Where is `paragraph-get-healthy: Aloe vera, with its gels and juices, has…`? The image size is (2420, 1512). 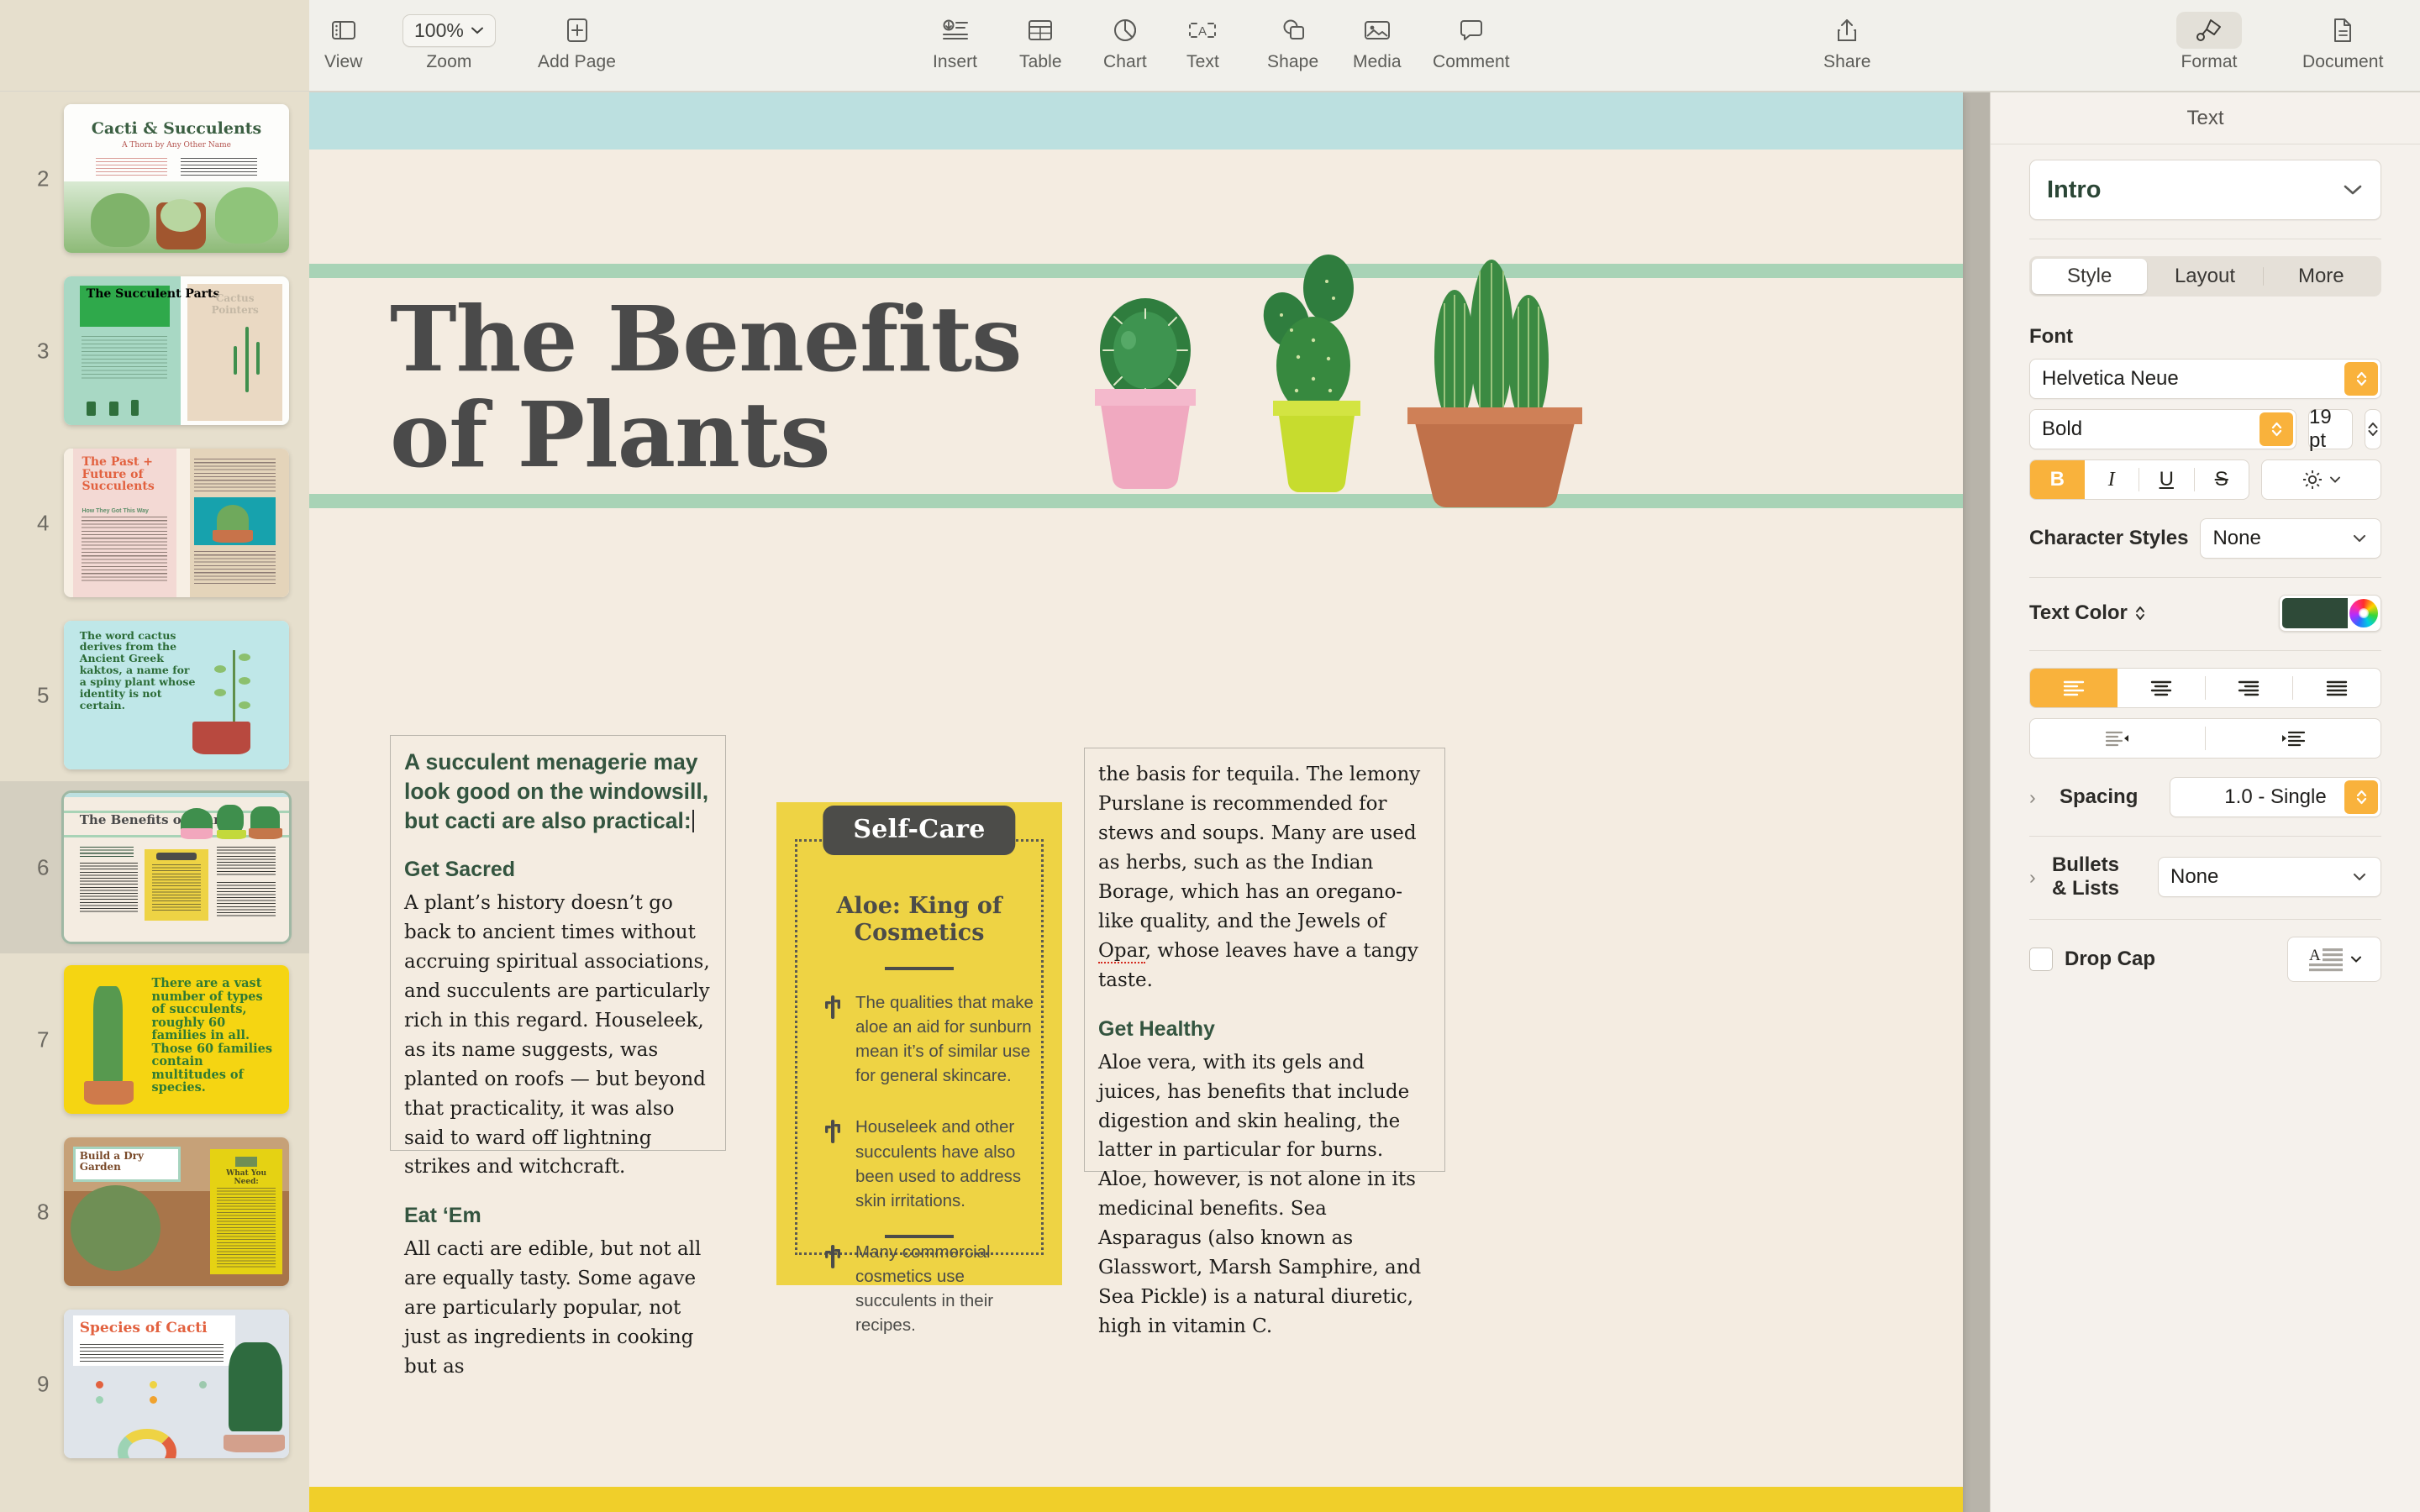 paragraph-get-healthy: Aloe vera, with its gels and juices, has… is located at coordinates (1264, 1195).